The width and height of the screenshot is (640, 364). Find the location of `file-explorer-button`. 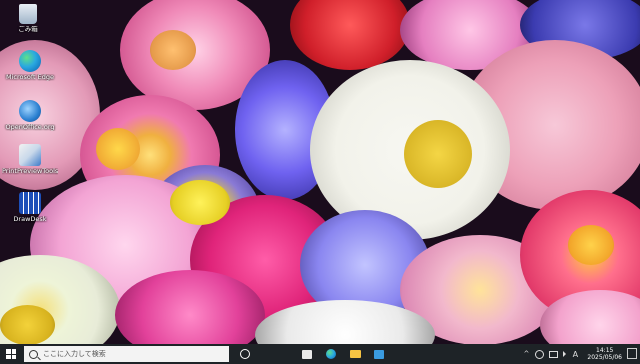

file-explorer-button is located at coordinates (307, 354).